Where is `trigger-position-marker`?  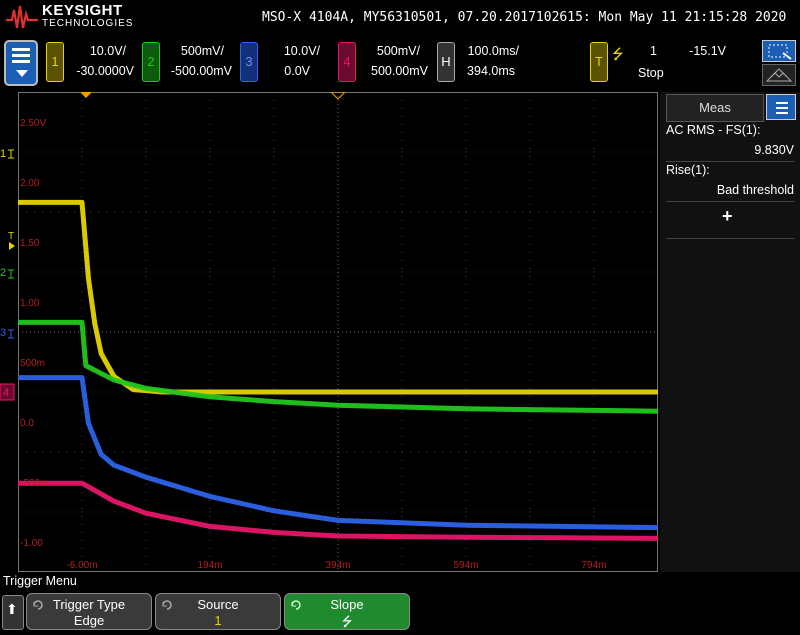
trigger-position-marker is located at coordinates (86, 95).